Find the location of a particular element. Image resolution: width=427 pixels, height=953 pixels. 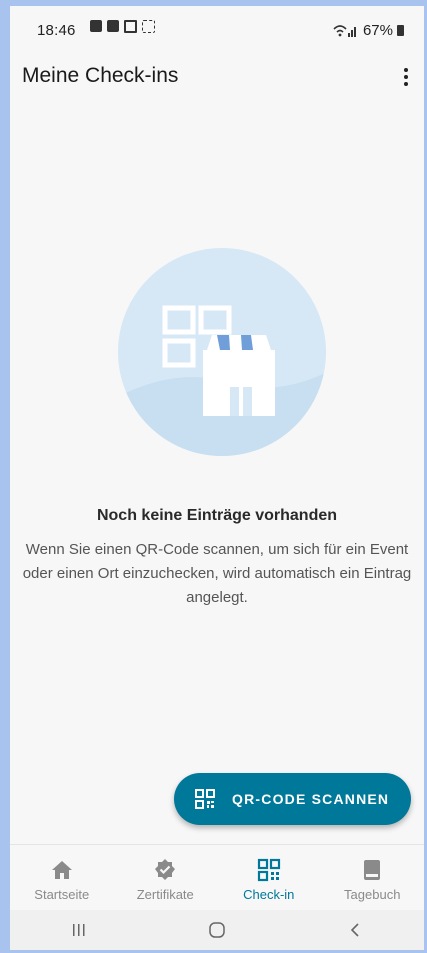

home-circle-icon is located at coordinates (217, 930).